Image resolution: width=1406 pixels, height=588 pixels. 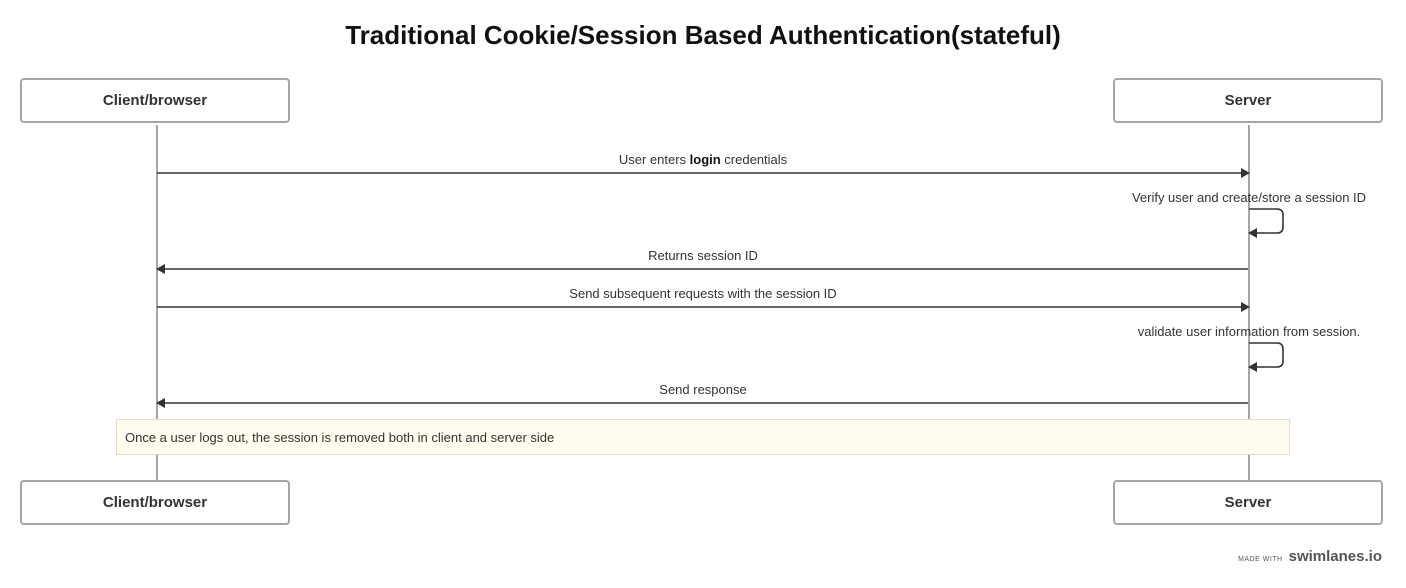 I want to click on message-label-login: User enters login credentials, so click(x=703, y=159).